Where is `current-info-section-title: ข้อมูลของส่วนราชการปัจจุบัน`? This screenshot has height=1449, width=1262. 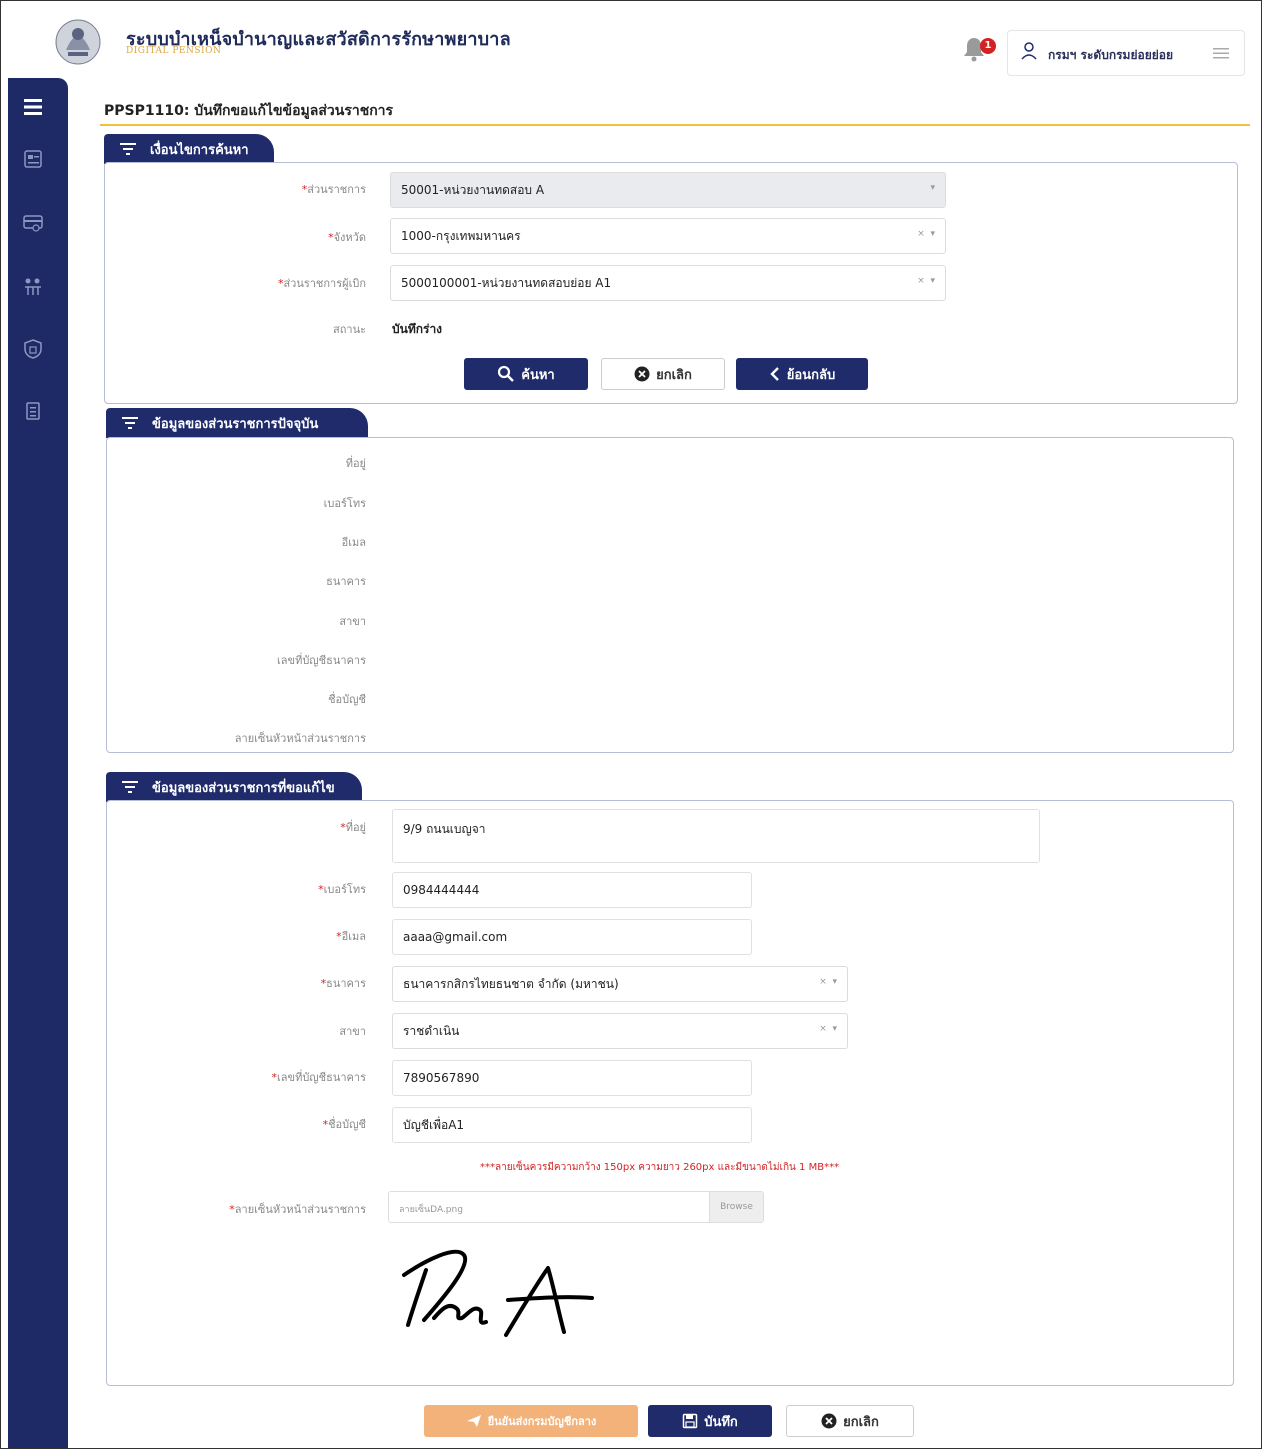
current-info-section-title: ข้อมูลของส่วนราชการปัจจุบัน is located at coordinates (235, 424).